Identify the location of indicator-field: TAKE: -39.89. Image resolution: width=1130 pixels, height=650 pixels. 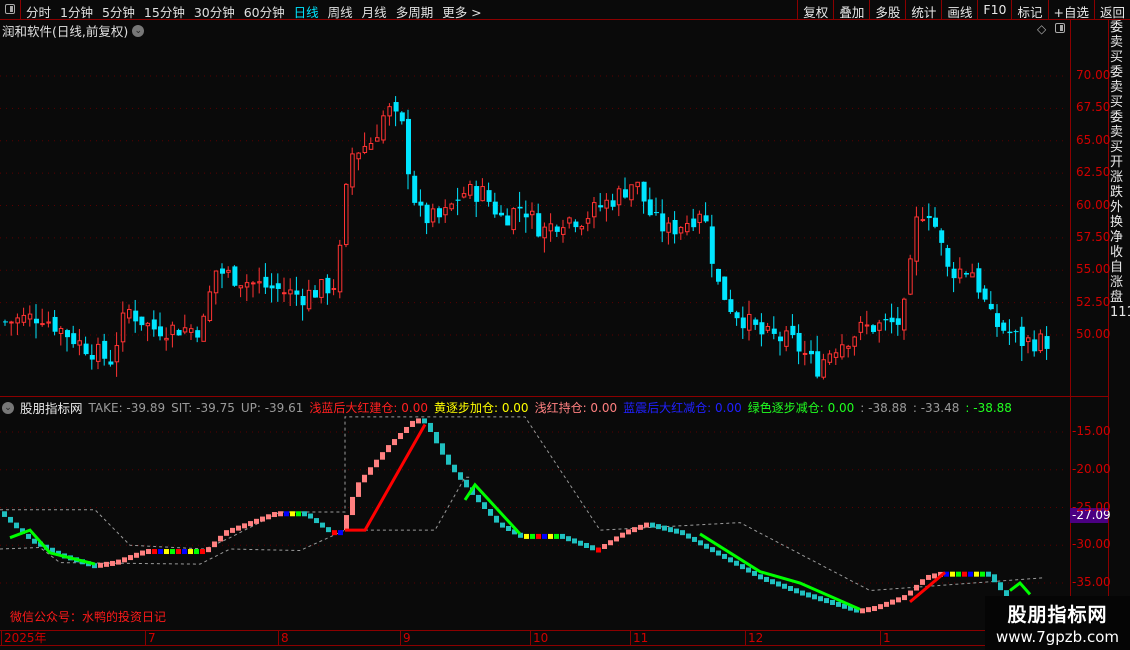
(127, 407).